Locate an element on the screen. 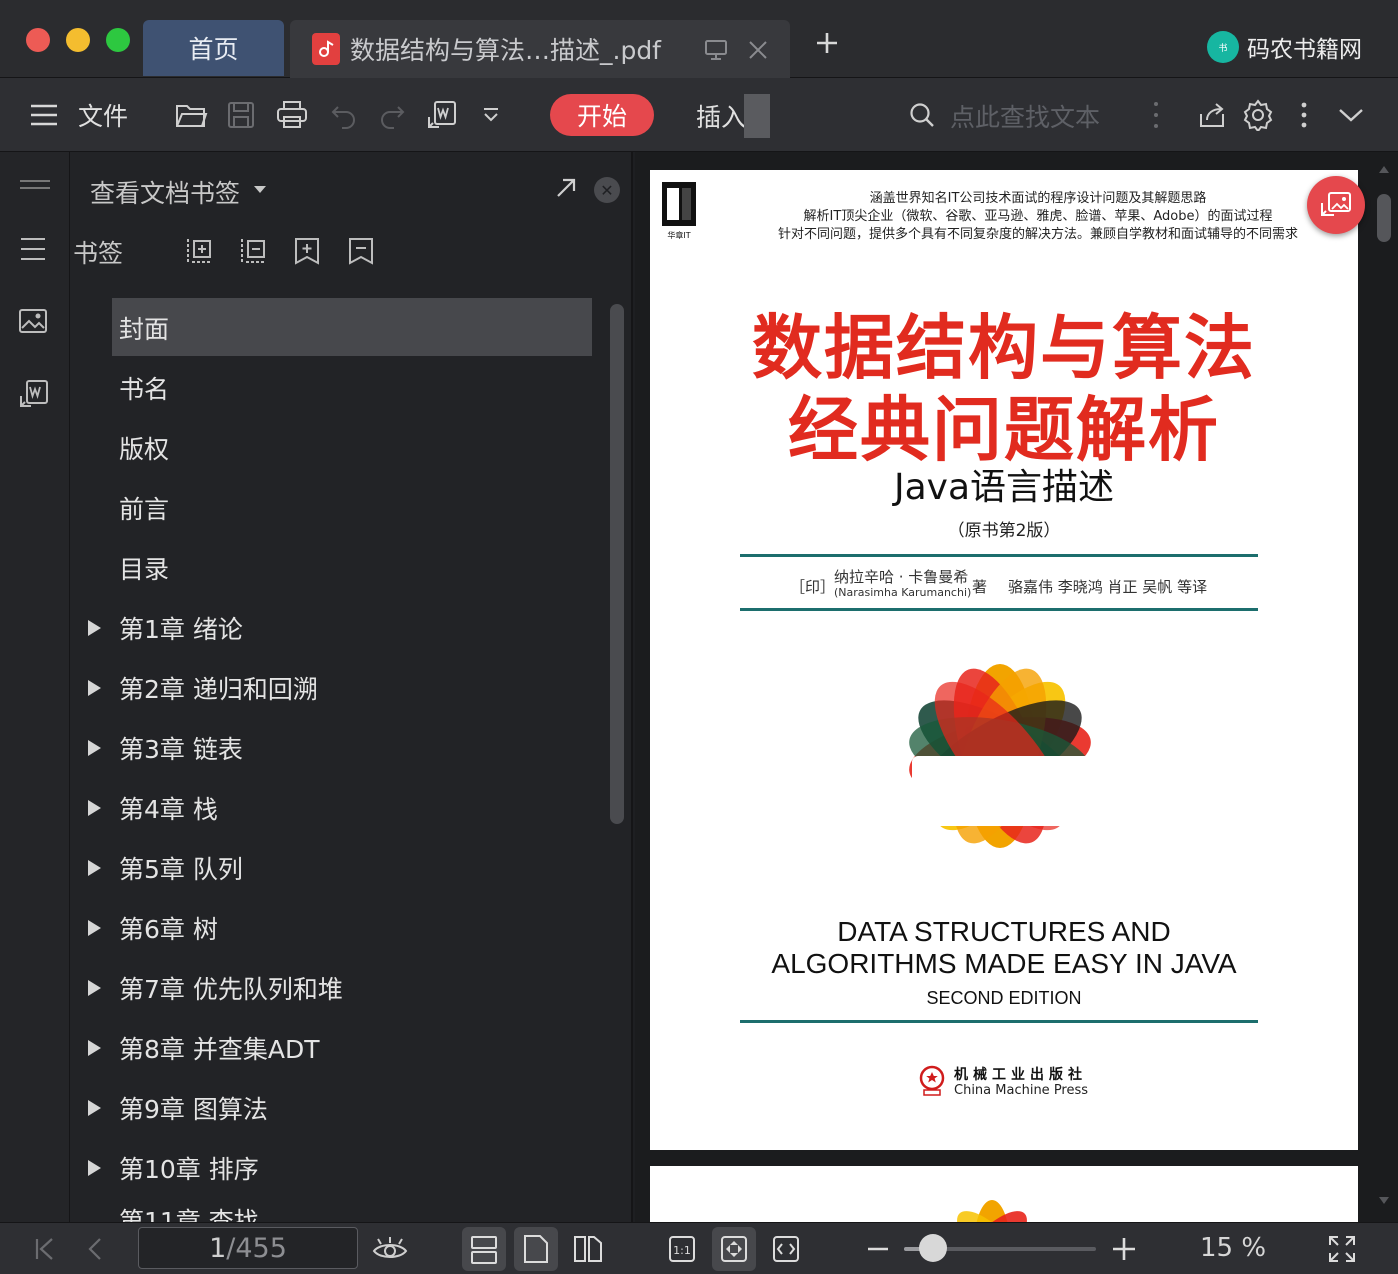 The width and height of the screenshot is (1398, 1274). collapse-all-icon is located at coordinates (253, 253).